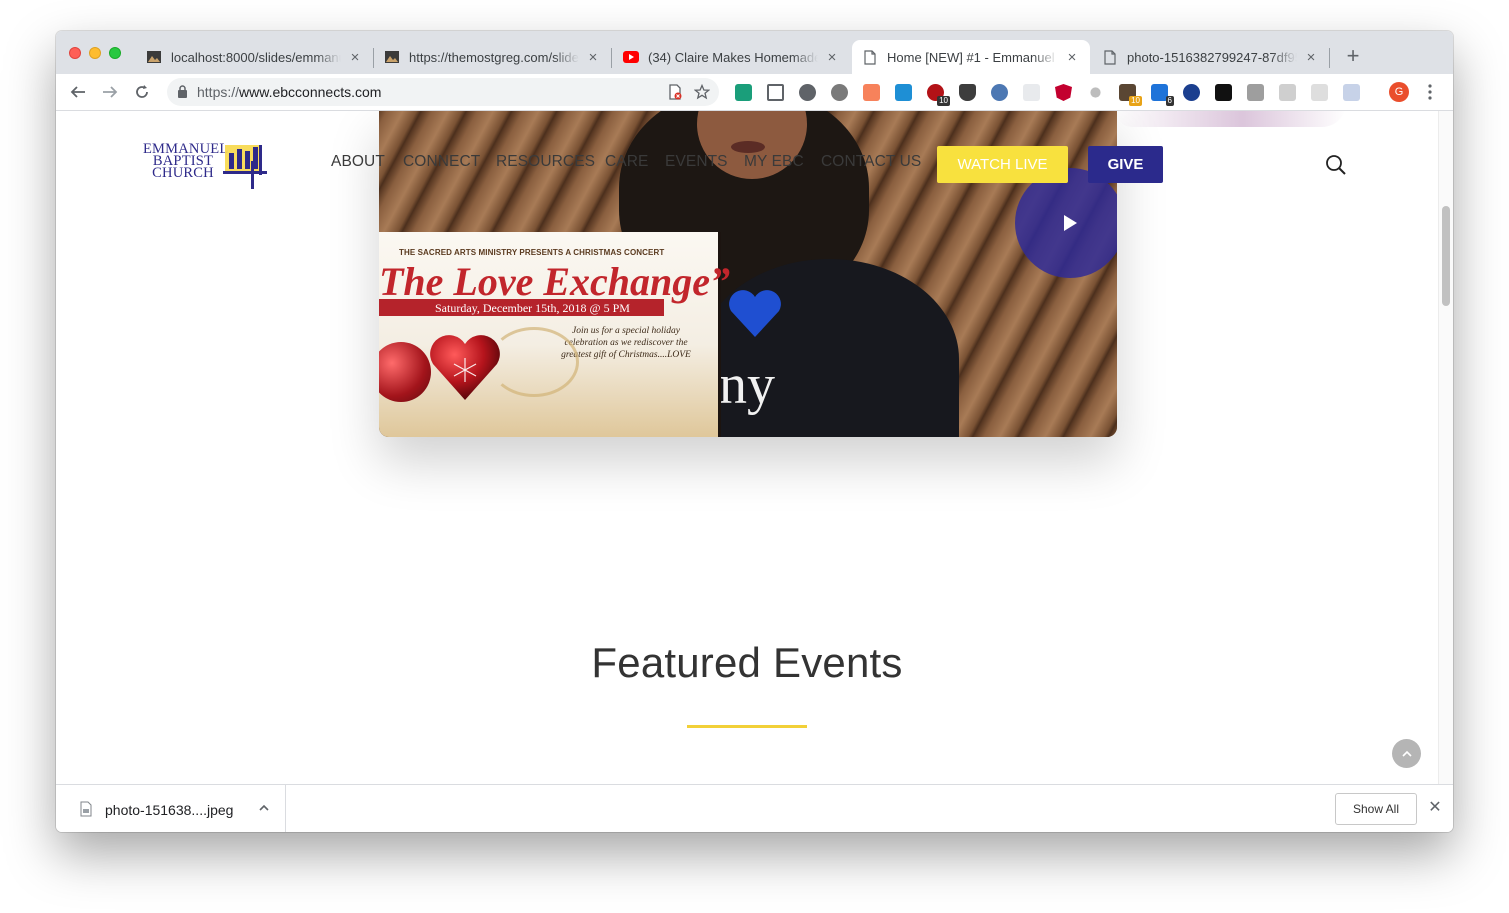  I want to click on play-icon, so click(1070, 223).